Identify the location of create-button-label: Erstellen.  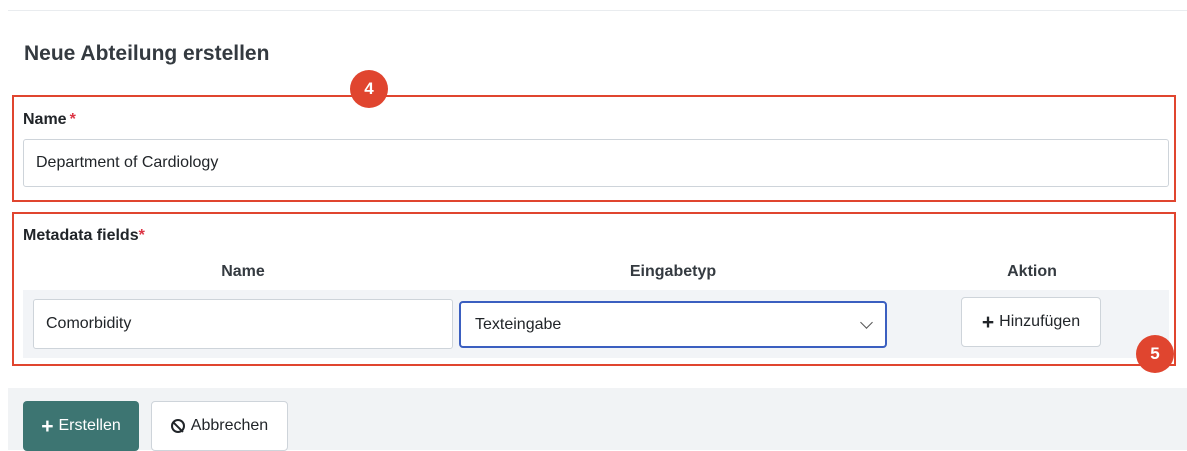
(89, 425).